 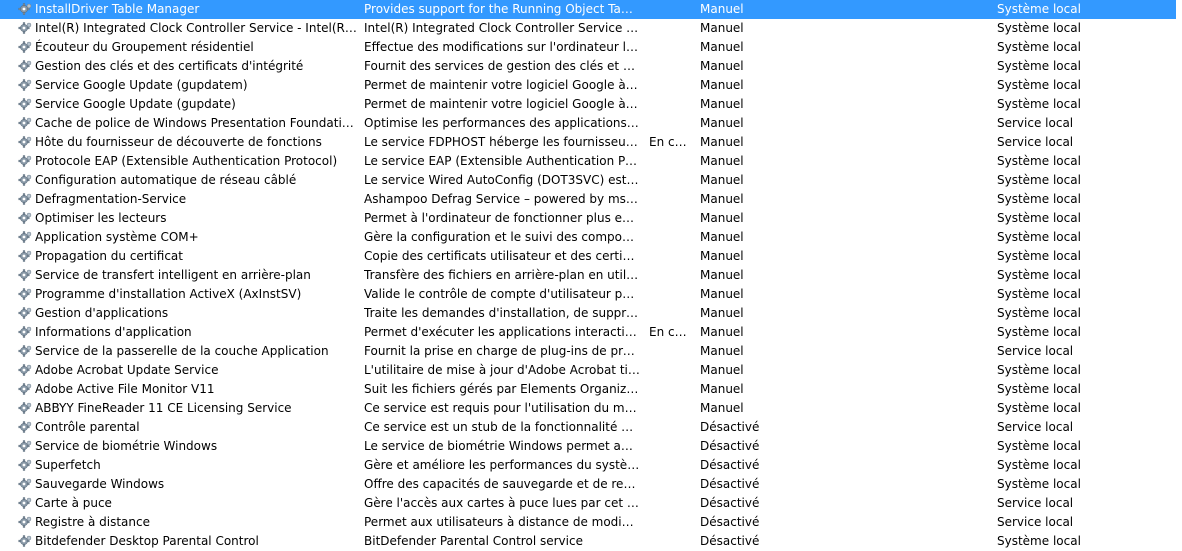 I want to click on service-name: Application système COM+, so click(x=117, y=237).